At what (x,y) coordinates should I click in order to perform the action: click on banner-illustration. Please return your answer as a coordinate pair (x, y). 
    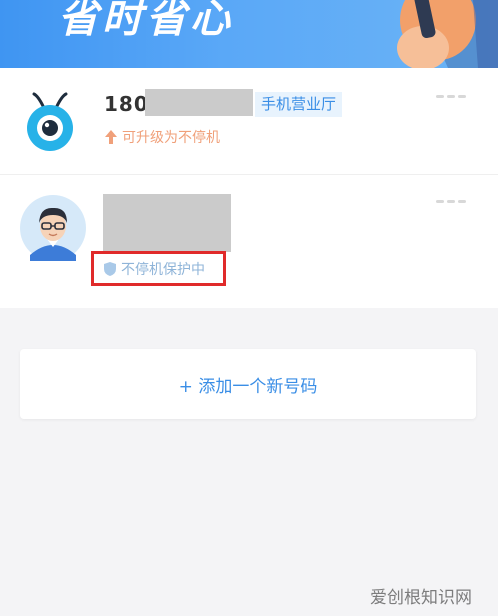
    Looking at the image, I should click on (447, 34).